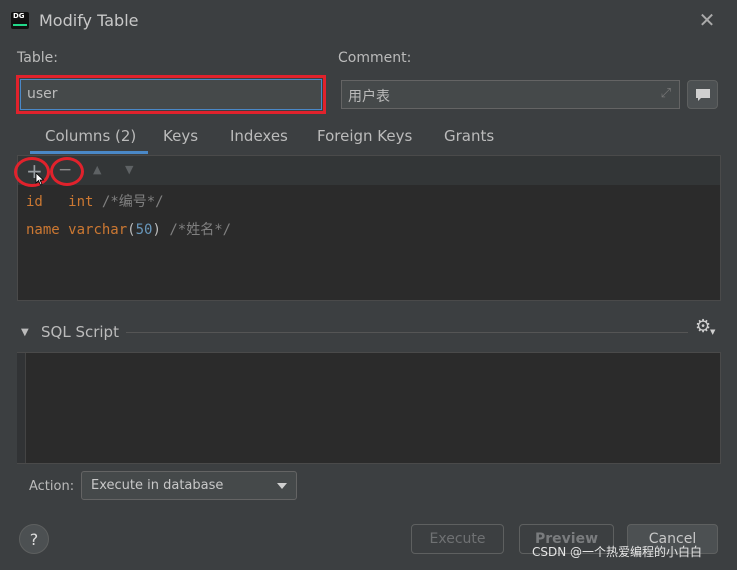 Image resolution: width=737 pixels, height=570 pixels. Describe the element at coordinates (713, 332) in the screenshot. I see `chevron-down-icon: ▼` at that location.